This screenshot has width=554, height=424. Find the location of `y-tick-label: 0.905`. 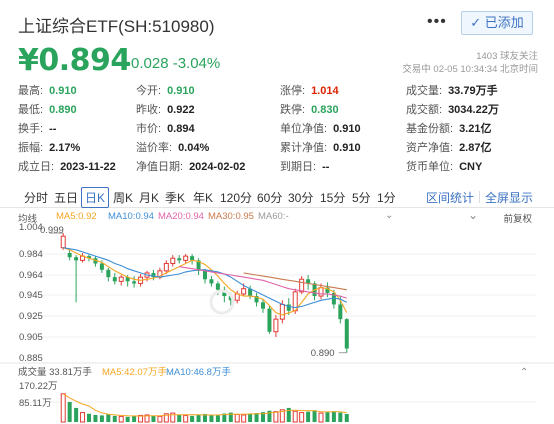

y-tick-label: 0.905 is located at coordinates (31, 337).